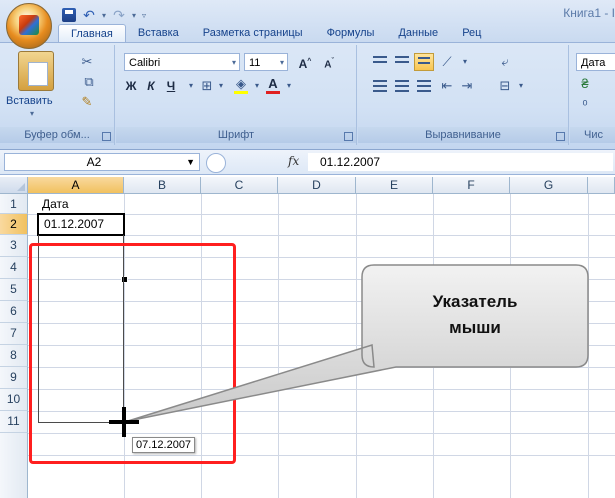 The image size is (615, 498). Describe the element at coordinates (236, 135) in the screenshot. I see `font-group-label: Шрифт` at that location.